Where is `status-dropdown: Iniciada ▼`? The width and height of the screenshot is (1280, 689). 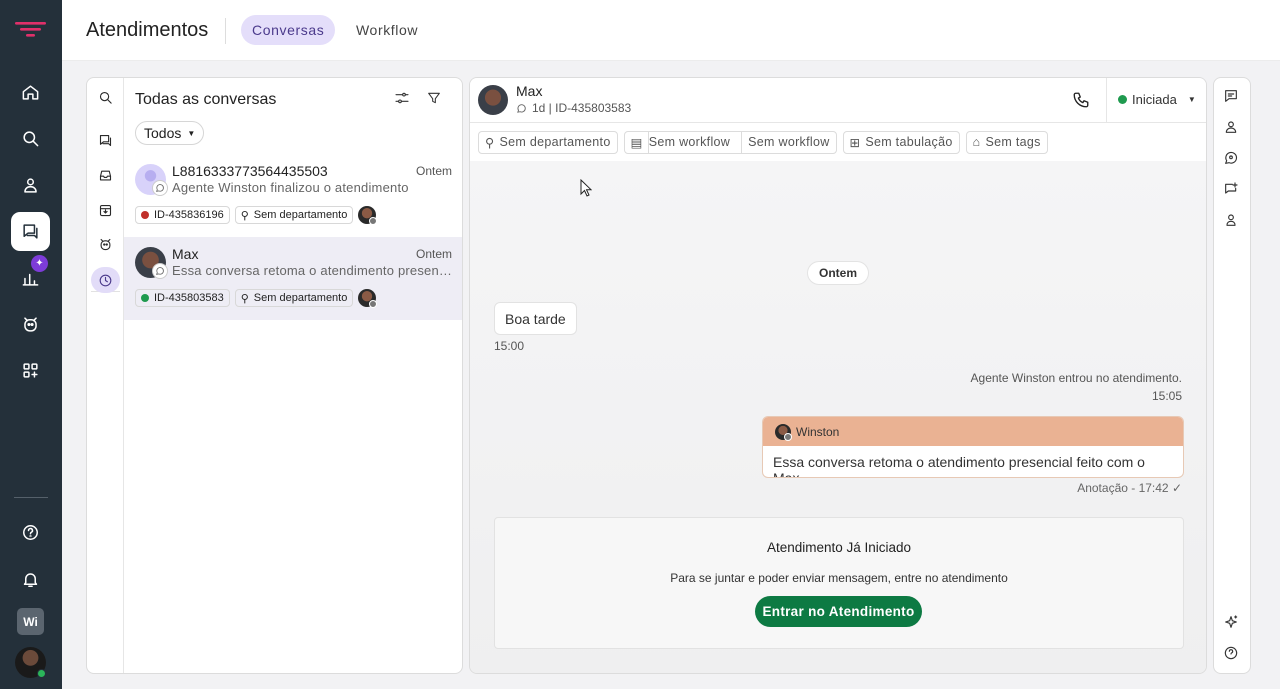
status-dropdown: Iniciada ▼ is located at coordinates (1157, 99).